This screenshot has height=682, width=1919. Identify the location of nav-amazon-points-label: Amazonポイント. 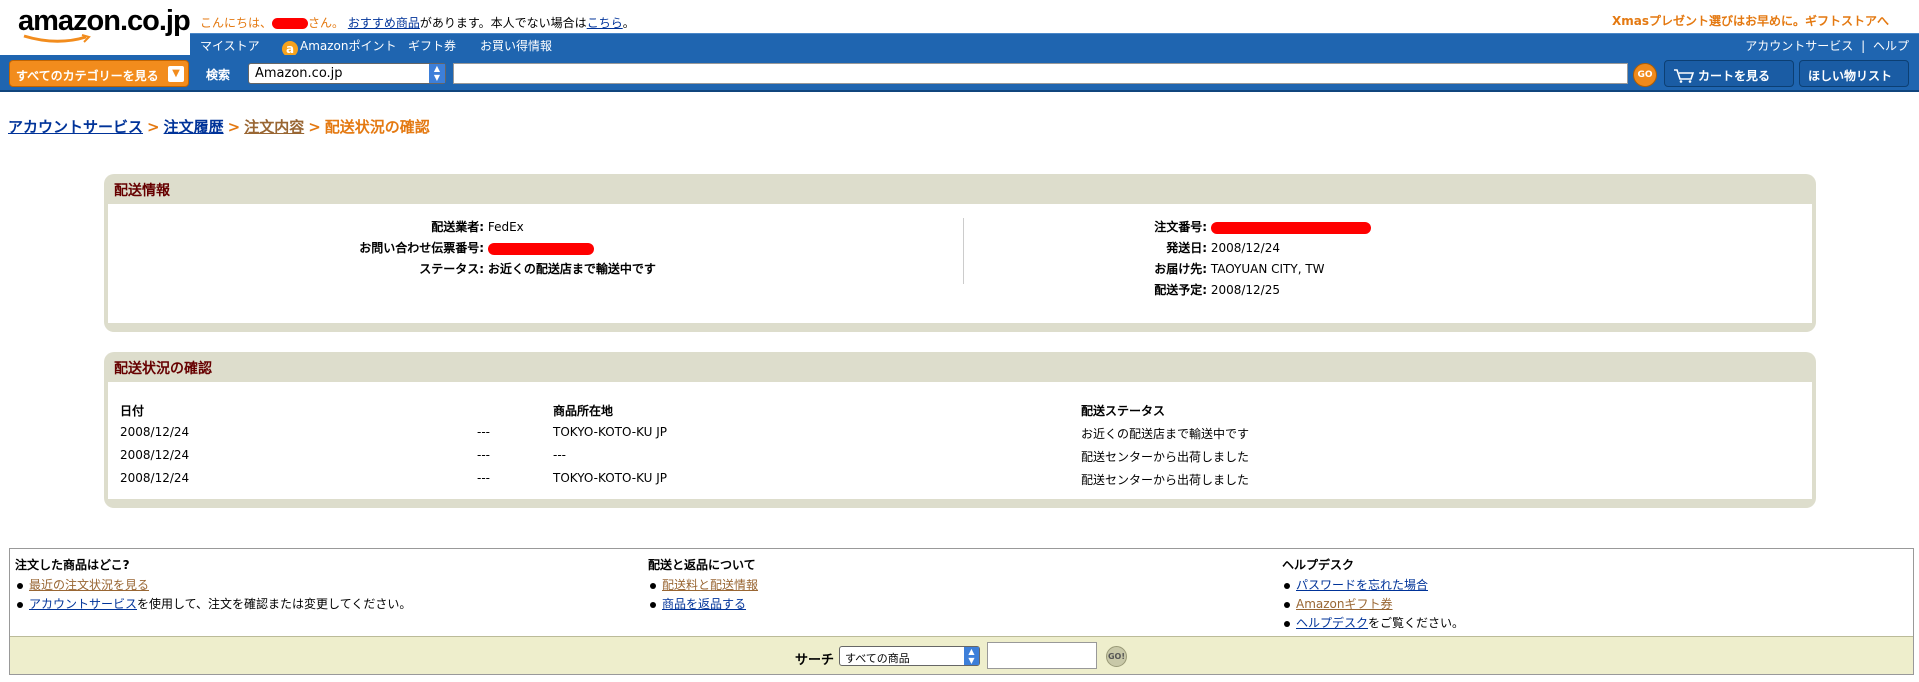
(348, 46).